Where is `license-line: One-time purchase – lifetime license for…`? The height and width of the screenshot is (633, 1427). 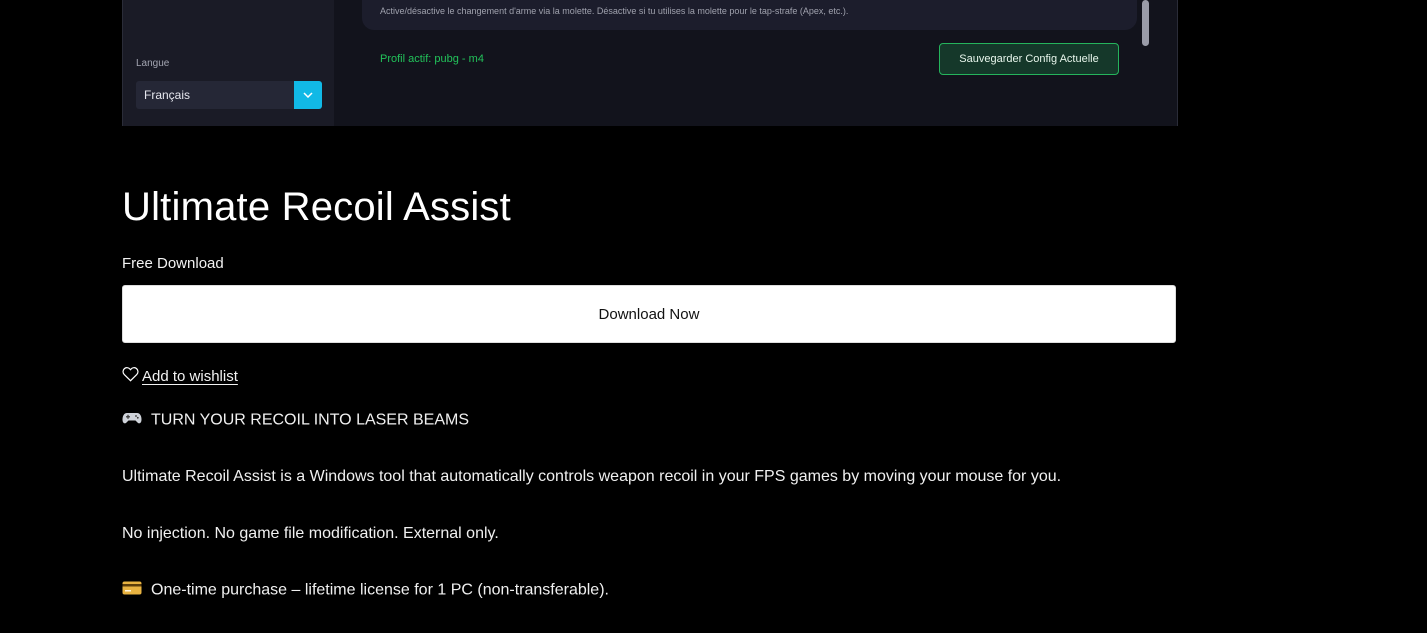 license-line: One-time purchase – lifetime license for… is located at coordinates (365, 590).